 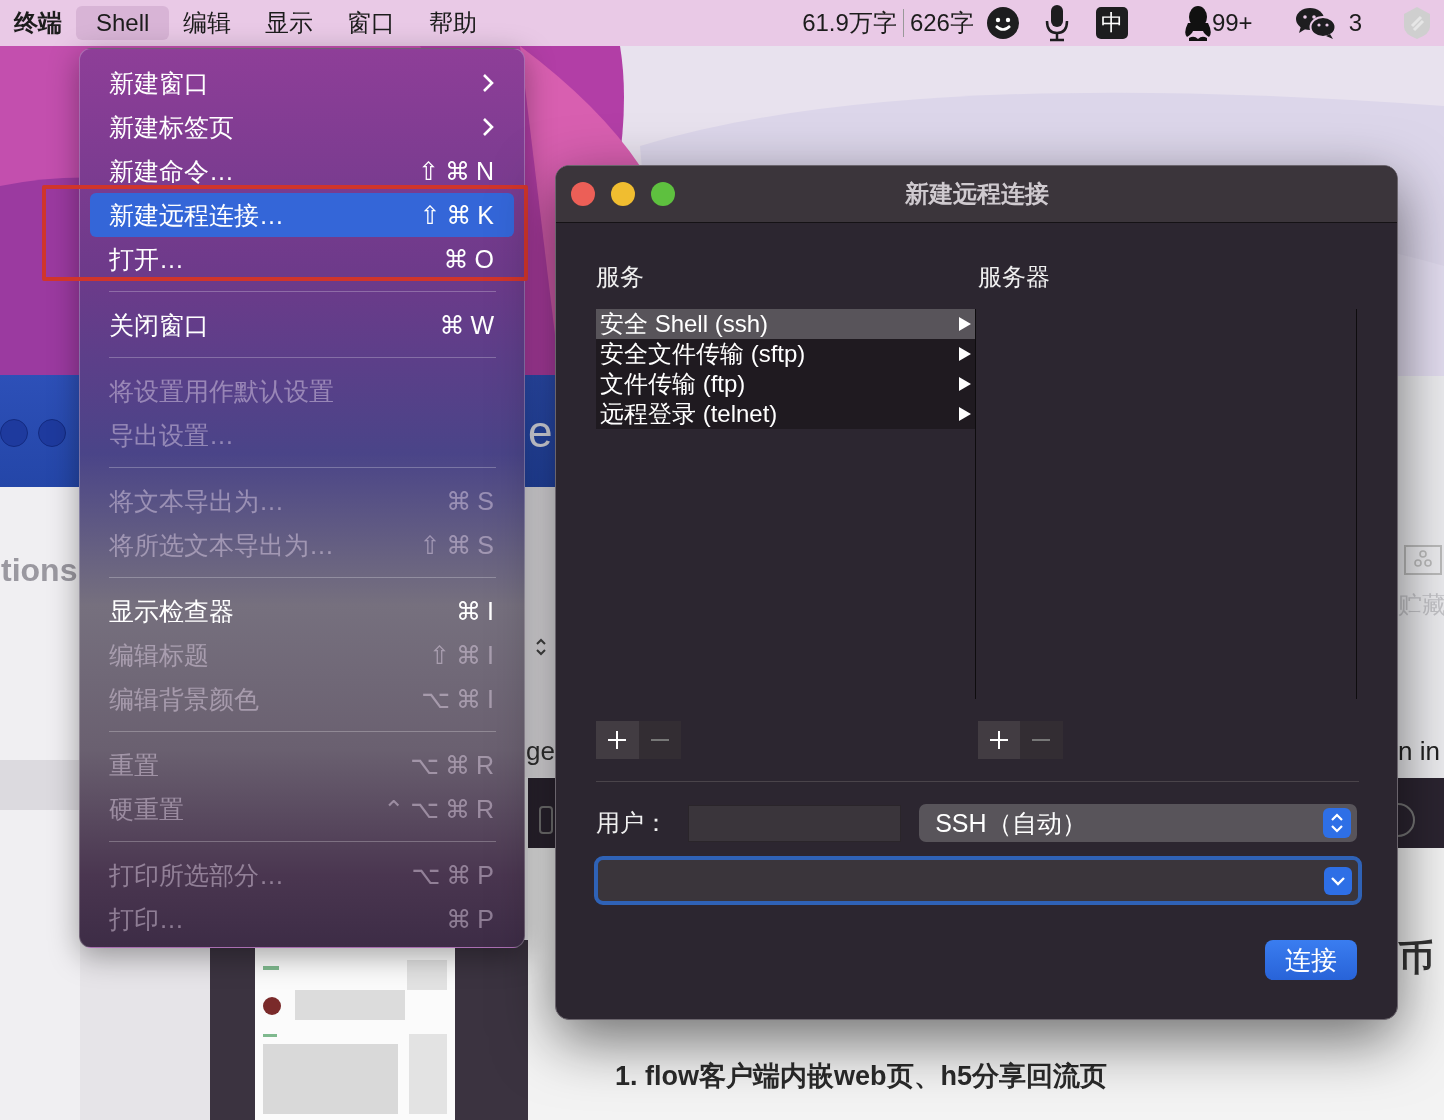 I want to click on column-label: 服务器, so click(x=1013, y=276).